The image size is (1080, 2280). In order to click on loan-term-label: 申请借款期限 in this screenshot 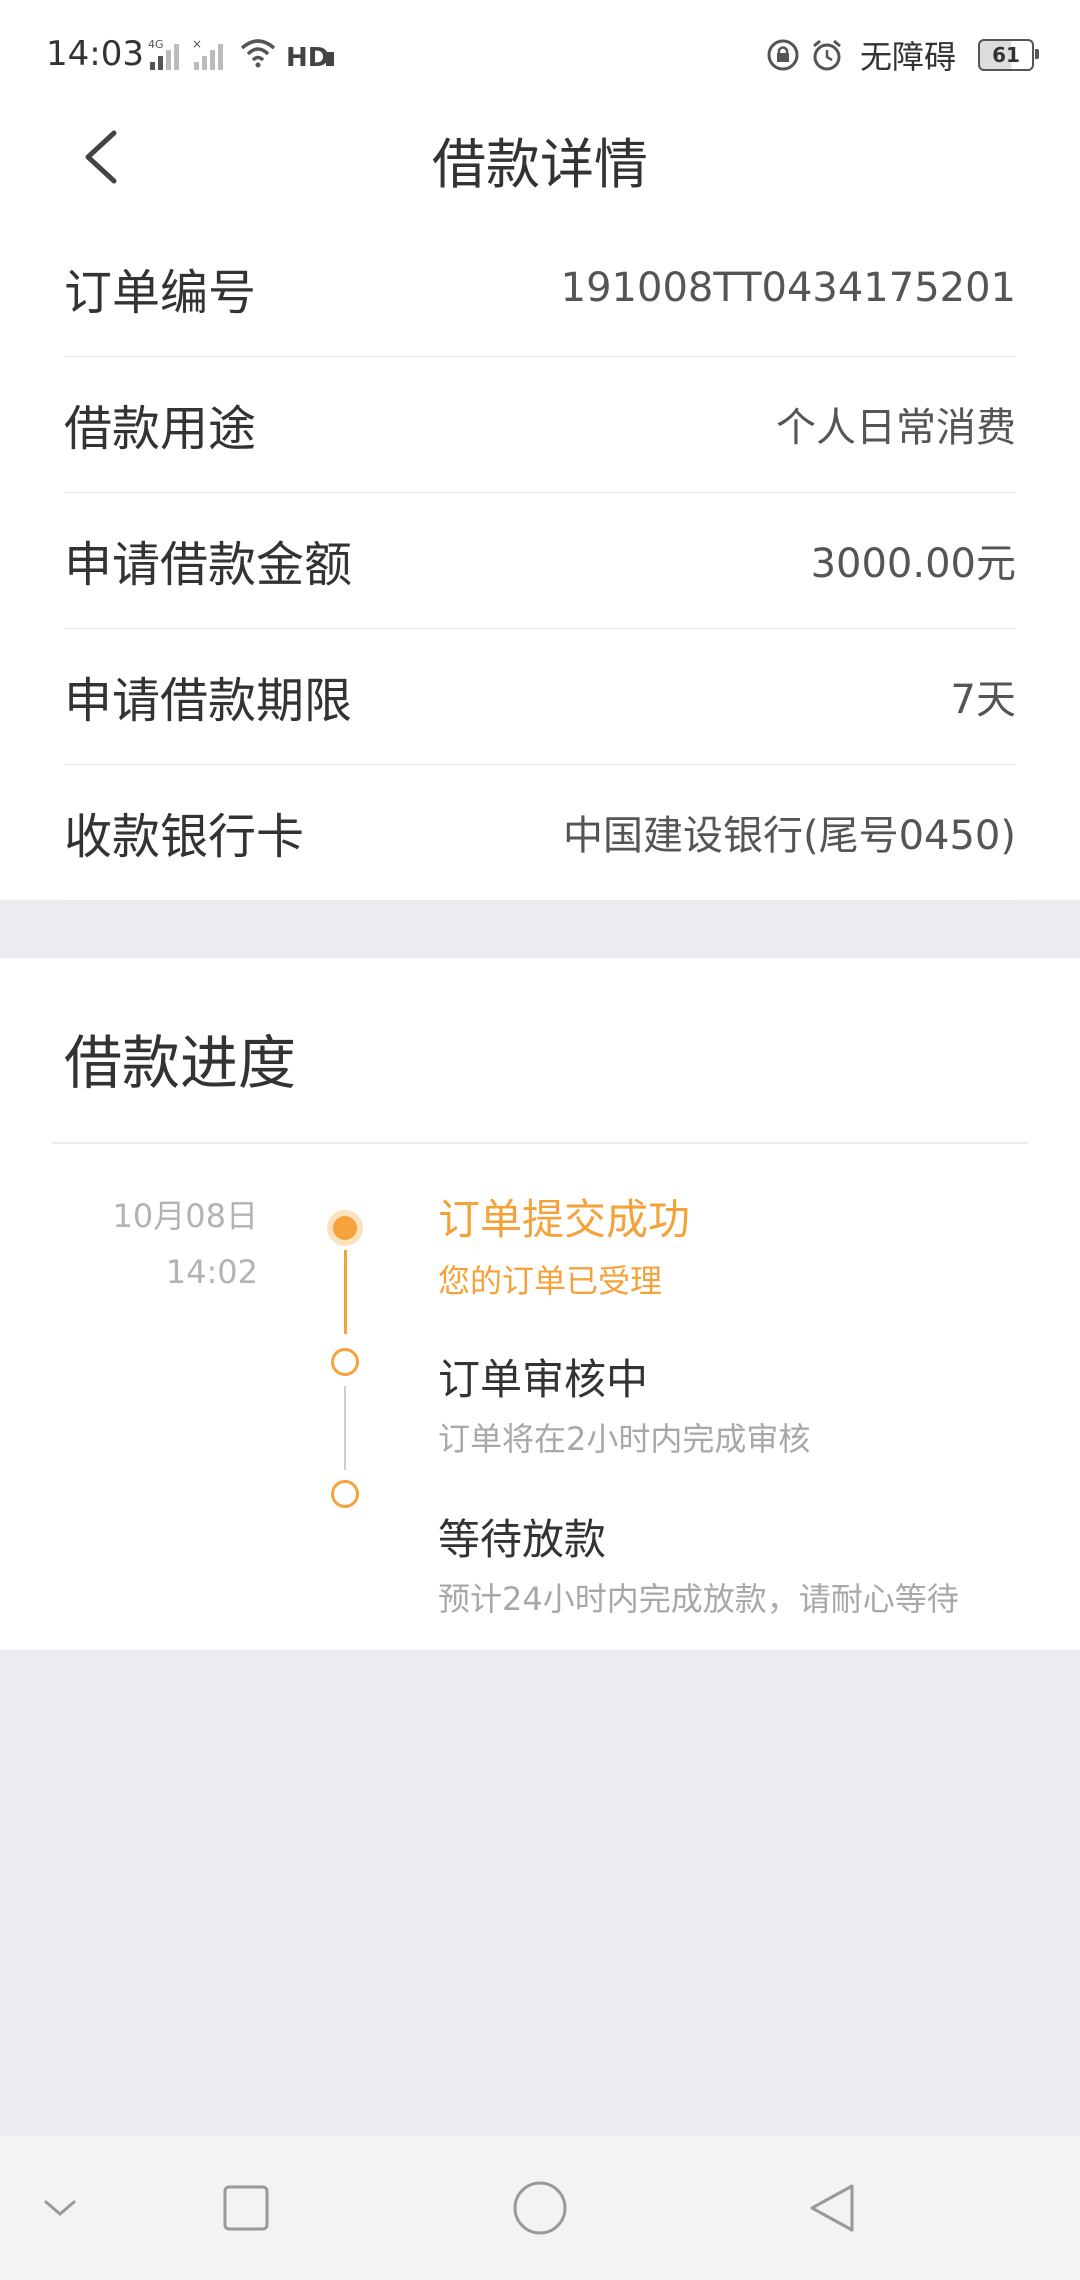, I will do `click(208, 701)`.